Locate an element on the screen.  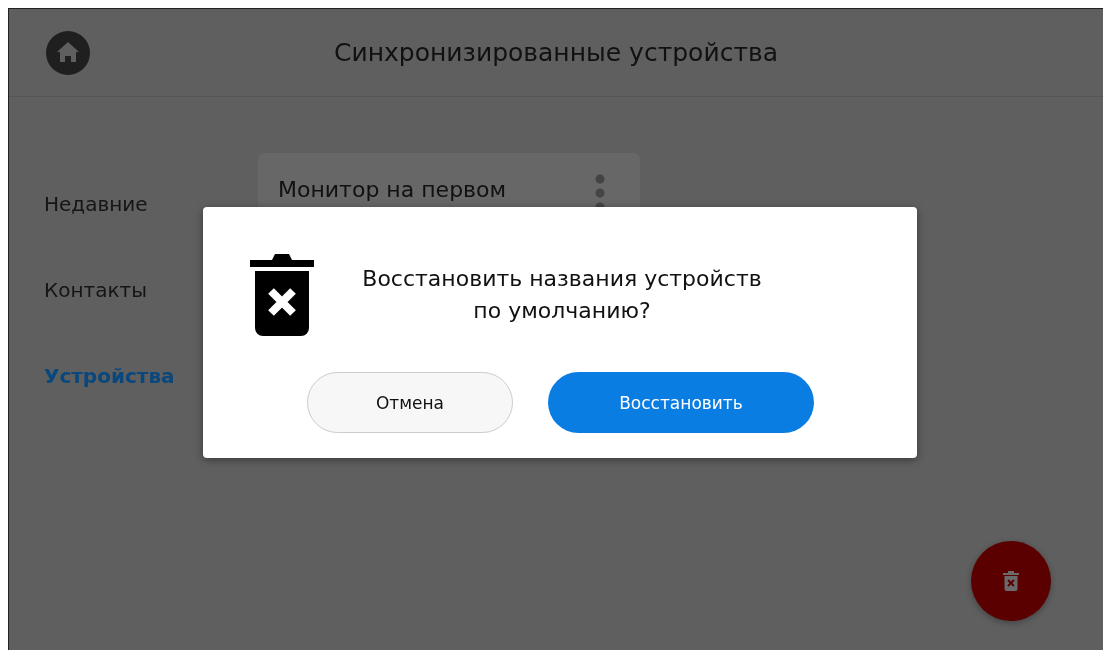
dialog-message: Восстановить названия устройств по умолчанию? is located at coordinates (562, 295).